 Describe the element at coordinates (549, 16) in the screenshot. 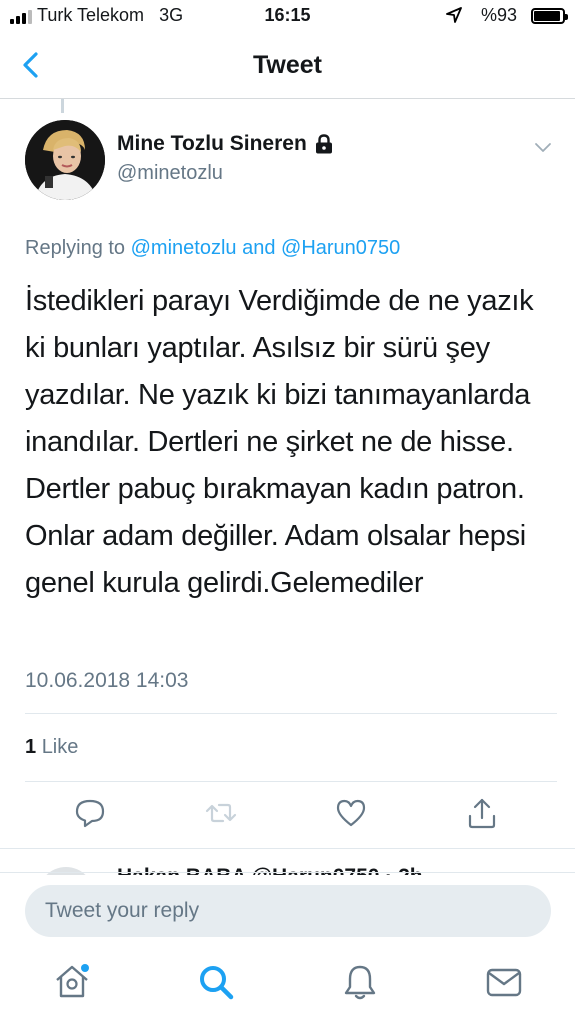

I see `battery-icon` at that location.